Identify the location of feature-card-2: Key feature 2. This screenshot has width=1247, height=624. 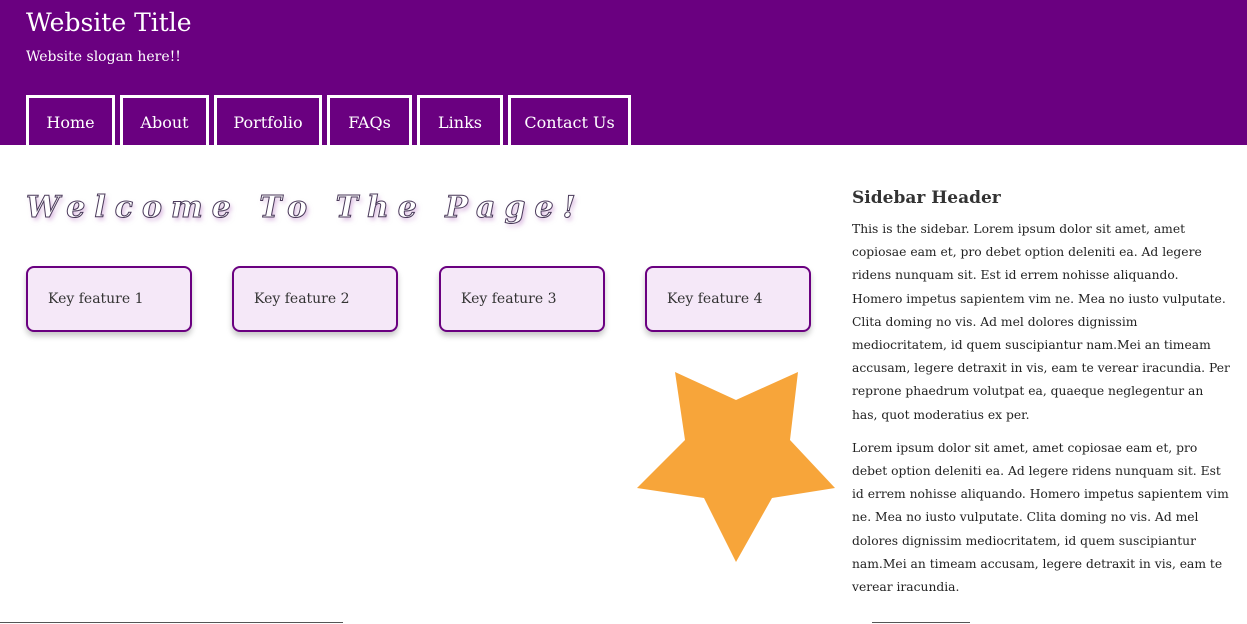
(315, 299).